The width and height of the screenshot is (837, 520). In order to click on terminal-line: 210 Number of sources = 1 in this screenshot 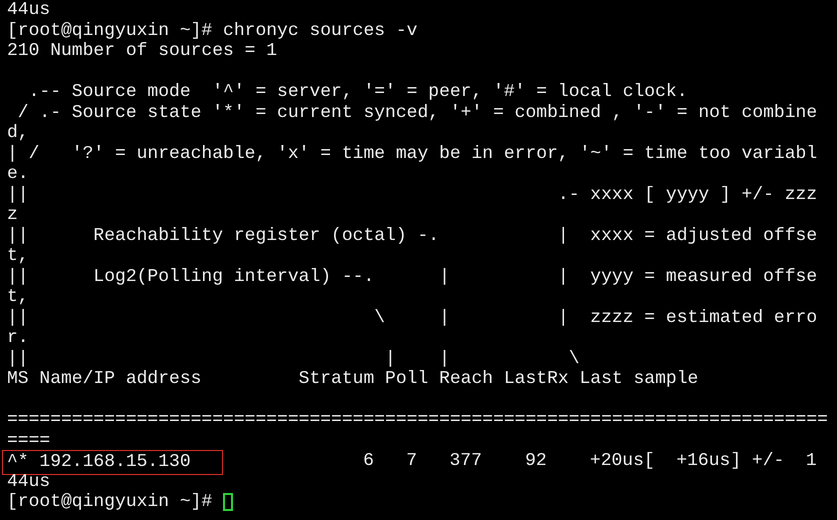, I will do `click(142, 51)`.